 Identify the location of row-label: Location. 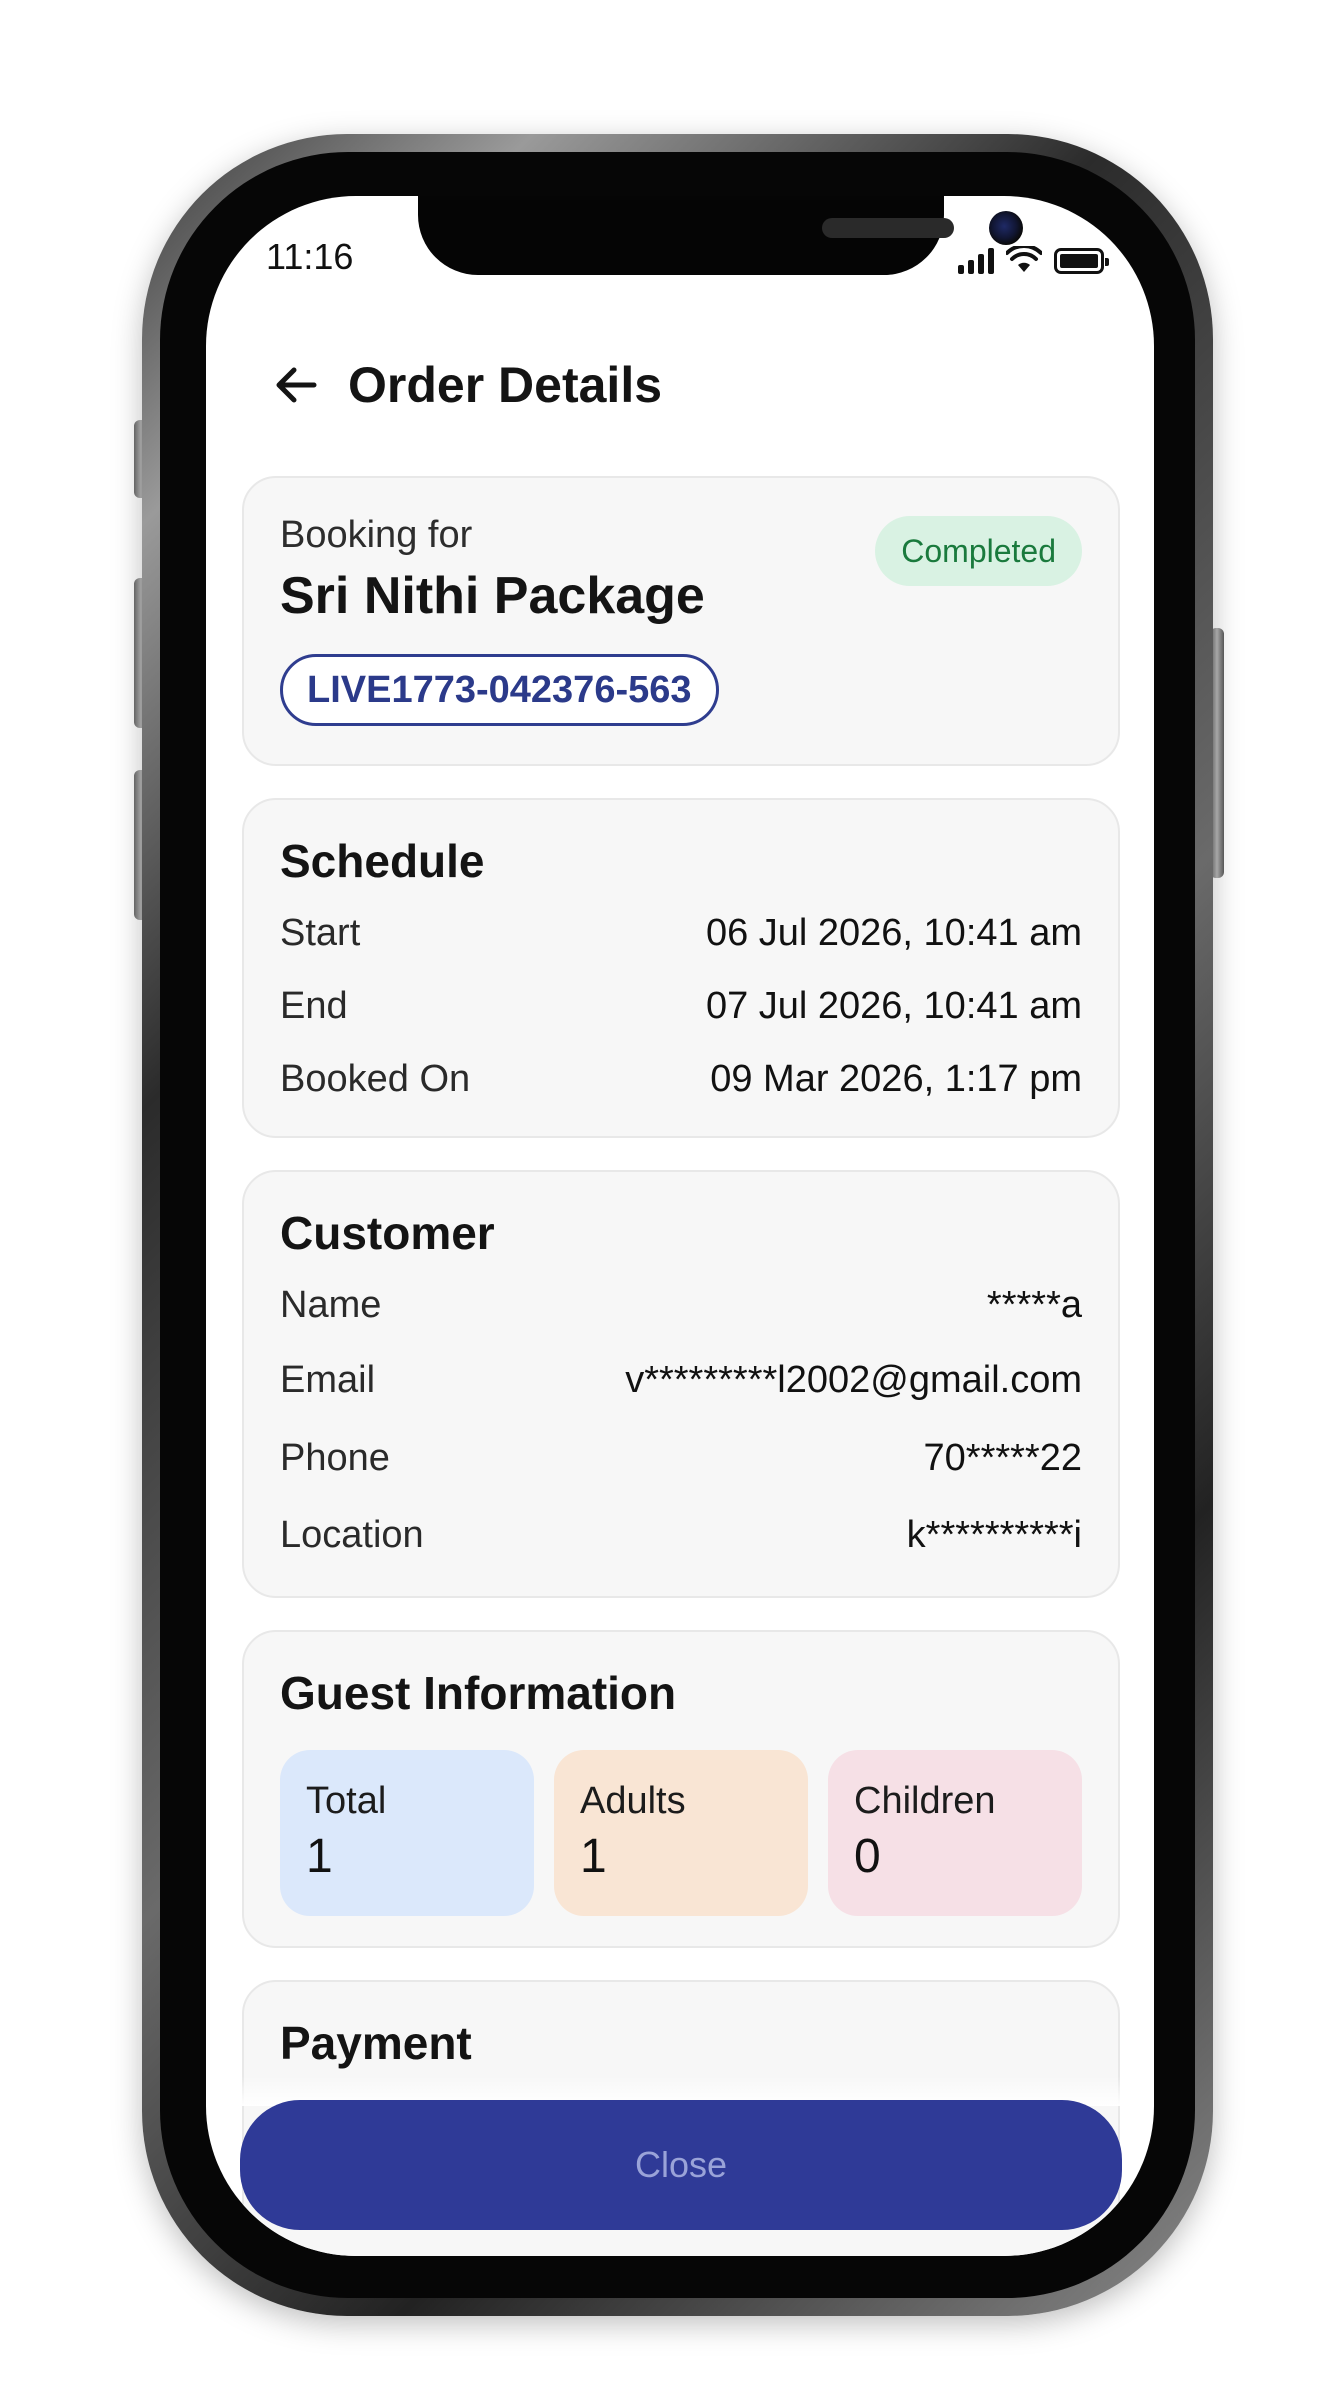
(352, 1535).